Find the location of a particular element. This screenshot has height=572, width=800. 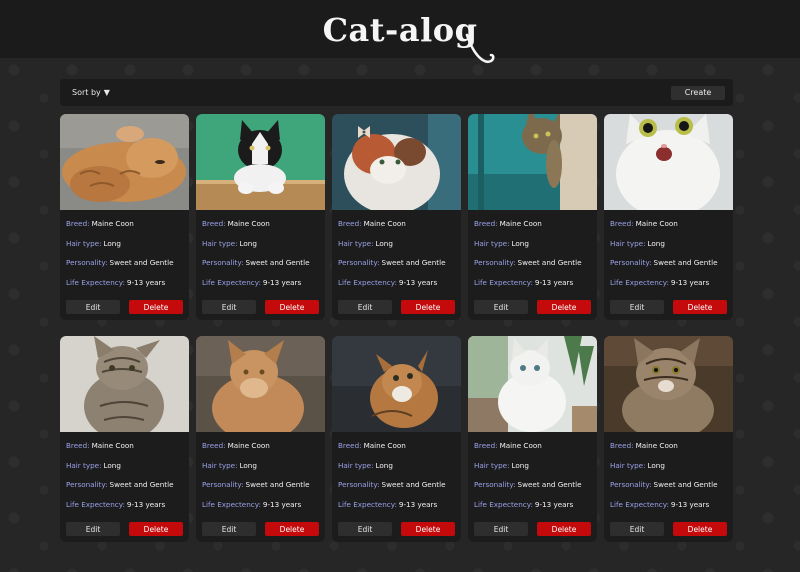

sort-by-button: Sort by ▼ is located at coordinates (91, 92).